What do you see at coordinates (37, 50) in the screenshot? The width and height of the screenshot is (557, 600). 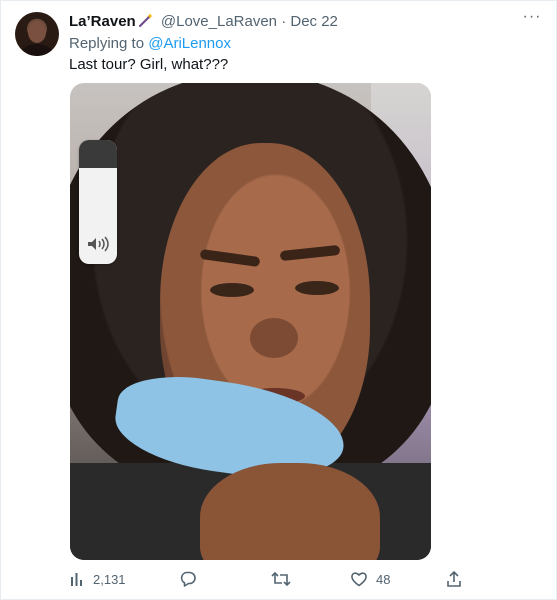 I see `avatar-body` at bounding box center [37, 50].